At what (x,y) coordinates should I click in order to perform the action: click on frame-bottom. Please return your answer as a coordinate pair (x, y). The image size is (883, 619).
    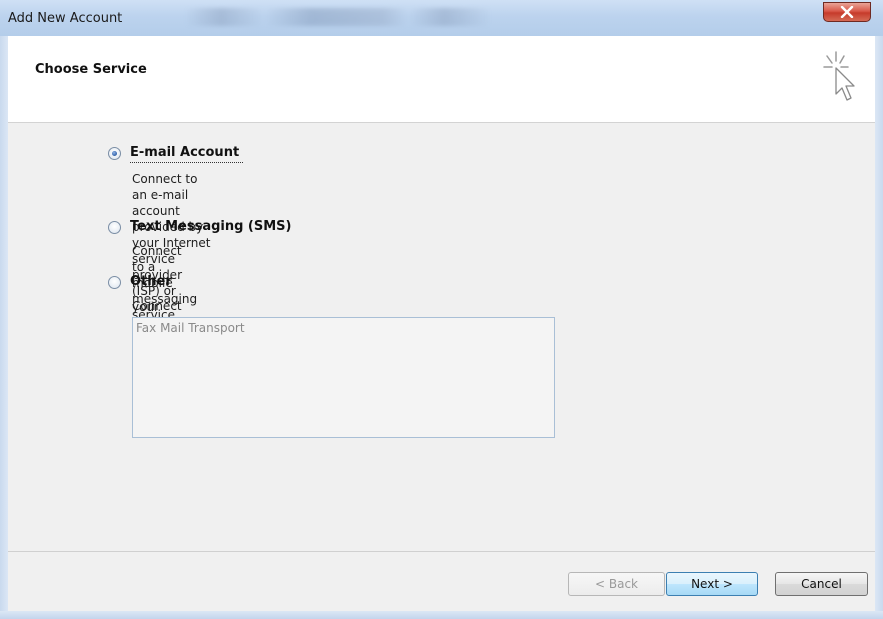
    Looking at the image, I should click on (441, 615).